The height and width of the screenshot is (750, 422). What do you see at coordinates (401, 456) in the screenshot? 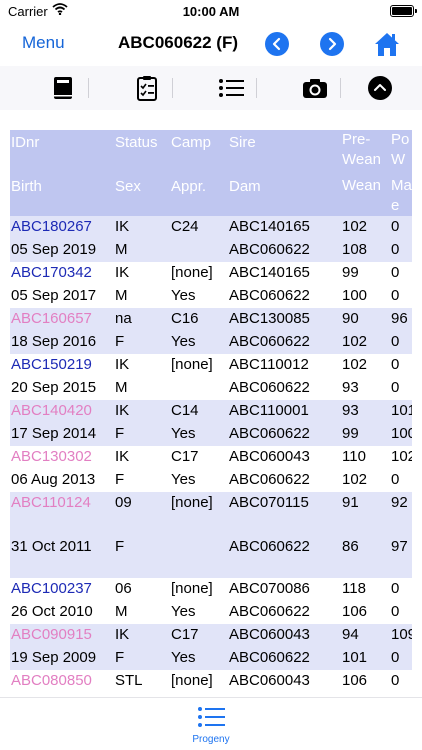
I see `cell-po: 102` at bounding box center [401, 456].